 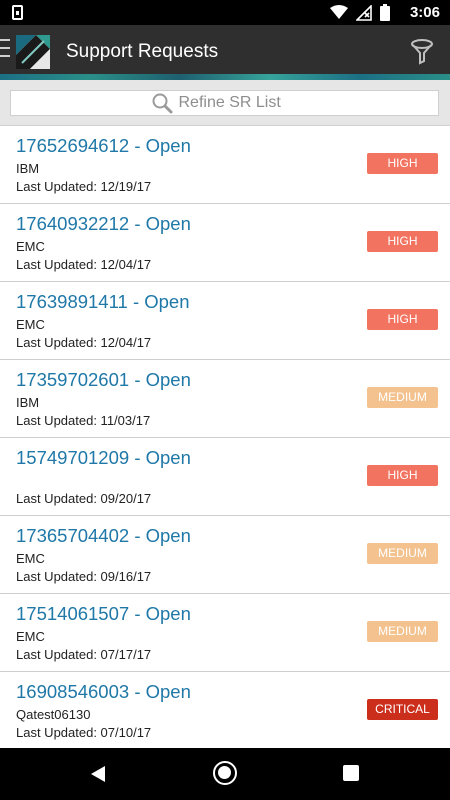 What do you see at coordinates (103, 536) in the screenshot?
I see `sr-title: 17365704402 - Open` at bounding box center [103, 536].